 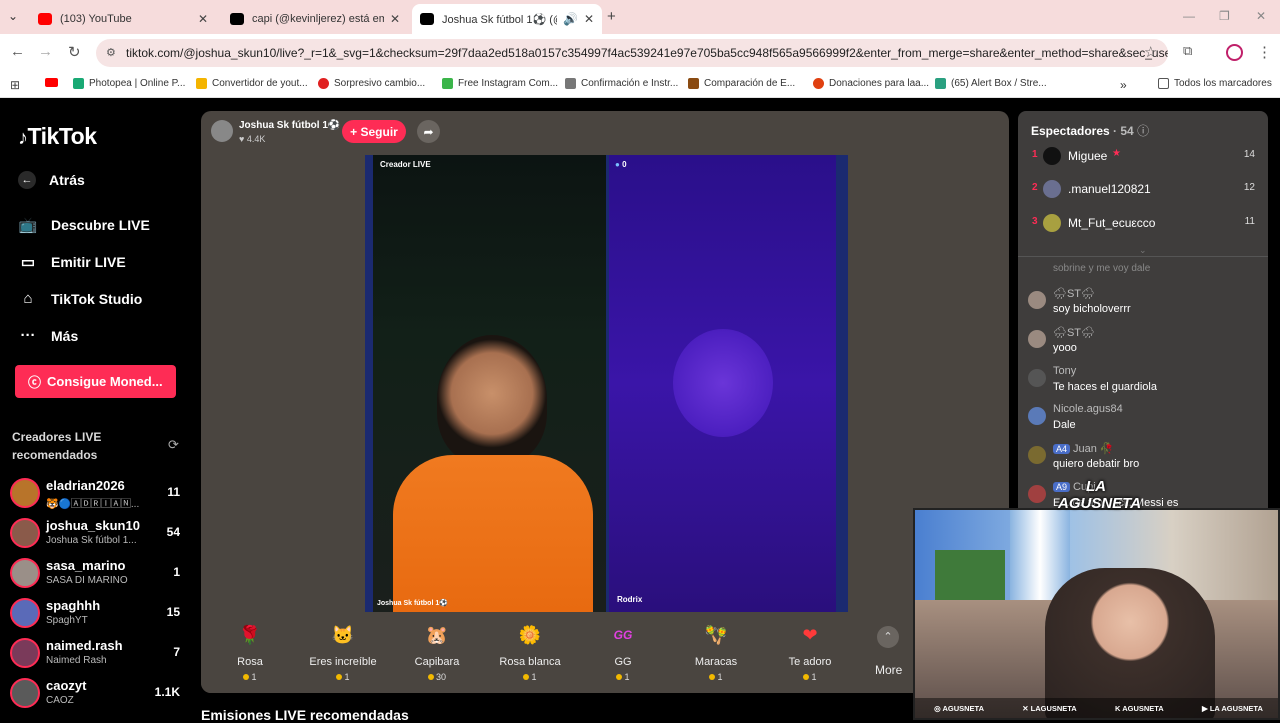 I want to click on host-name: Joshua Sk fútbol 1⚽, so click(x=289, y=125).